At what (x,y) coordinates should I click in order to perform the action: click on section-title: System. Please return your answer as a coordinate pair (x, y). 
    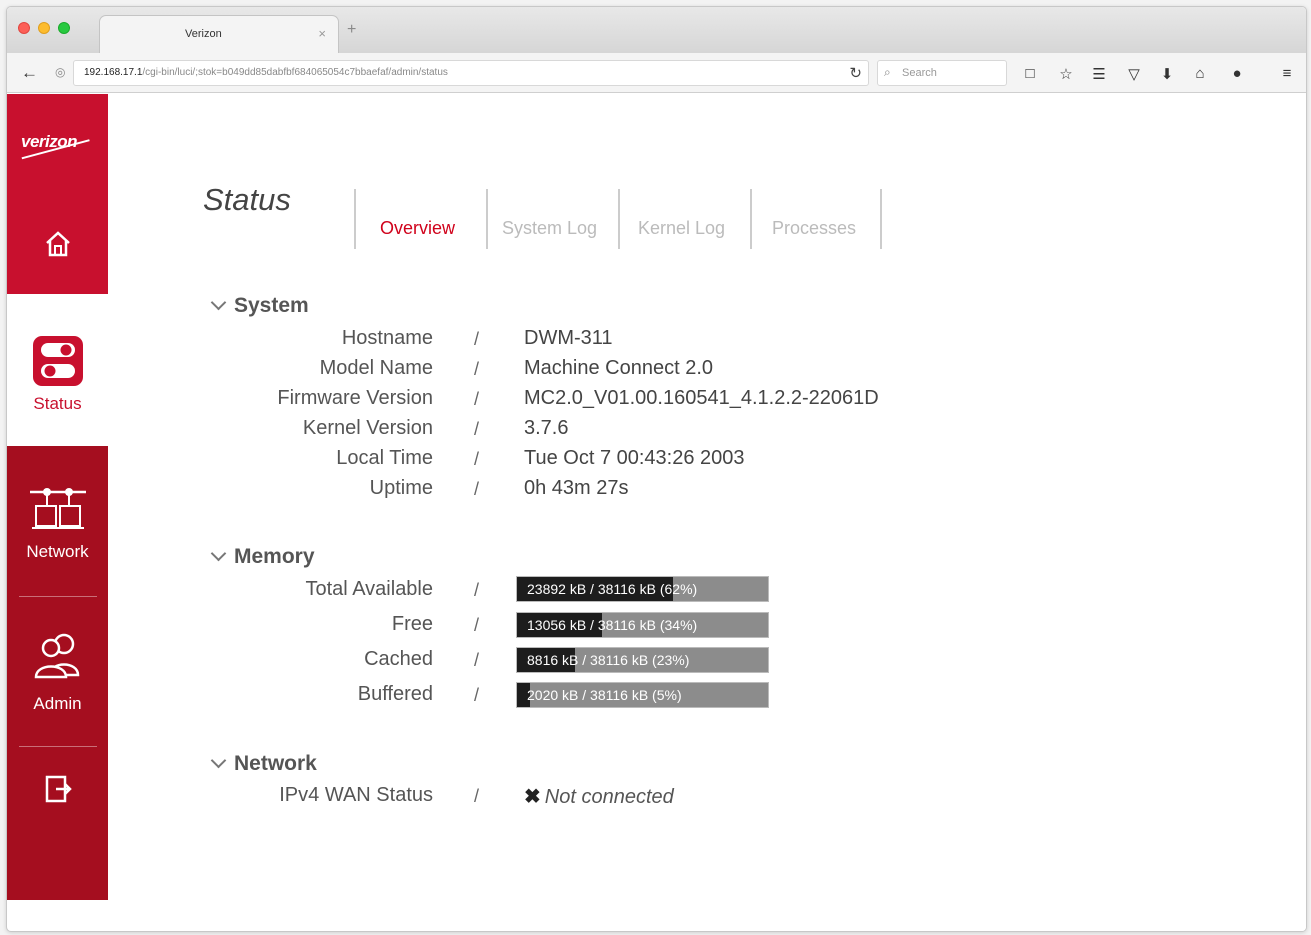
    Looking at the image, I should click on (271, 305).